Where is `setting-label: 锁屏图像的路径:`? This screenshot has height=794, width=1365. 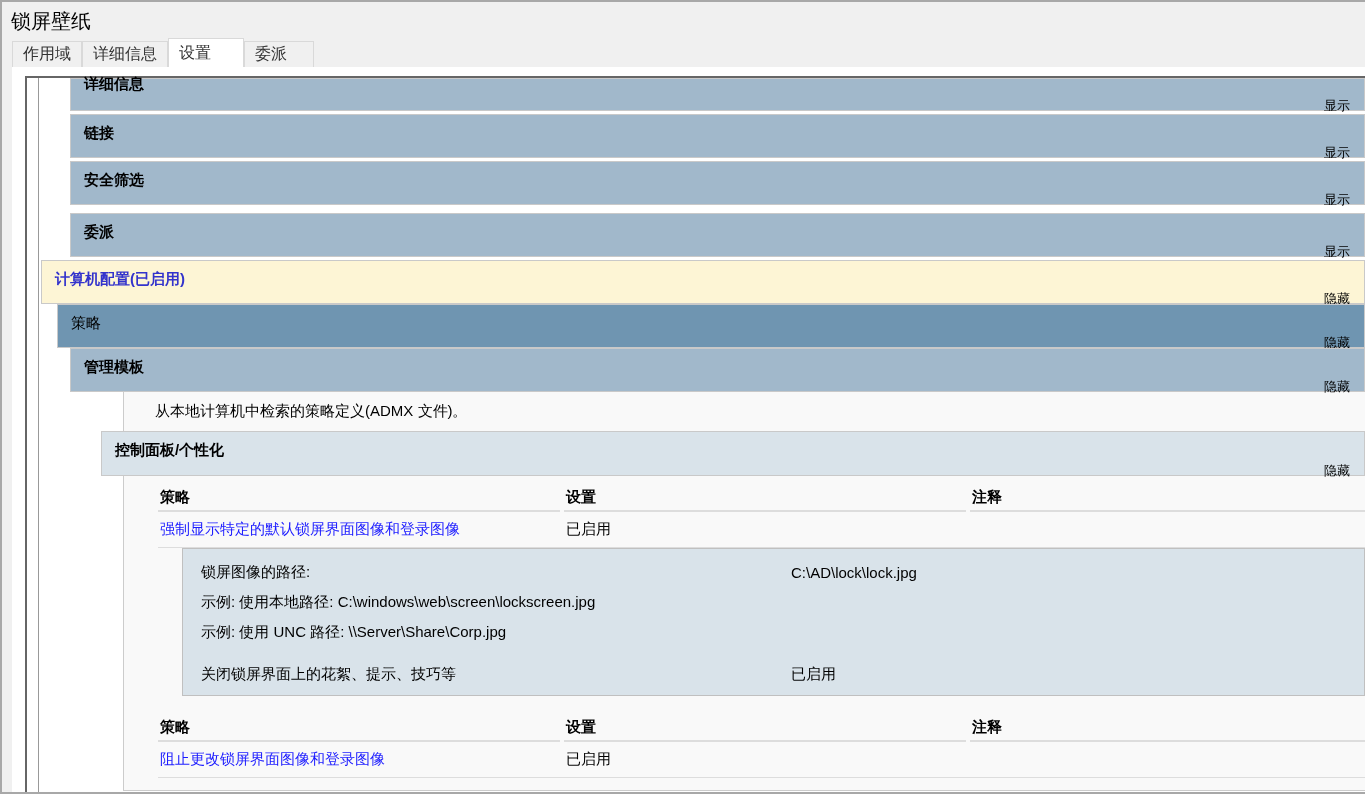
setting-label: 锁屏图像的路径: is located at coordinates (256, 572).